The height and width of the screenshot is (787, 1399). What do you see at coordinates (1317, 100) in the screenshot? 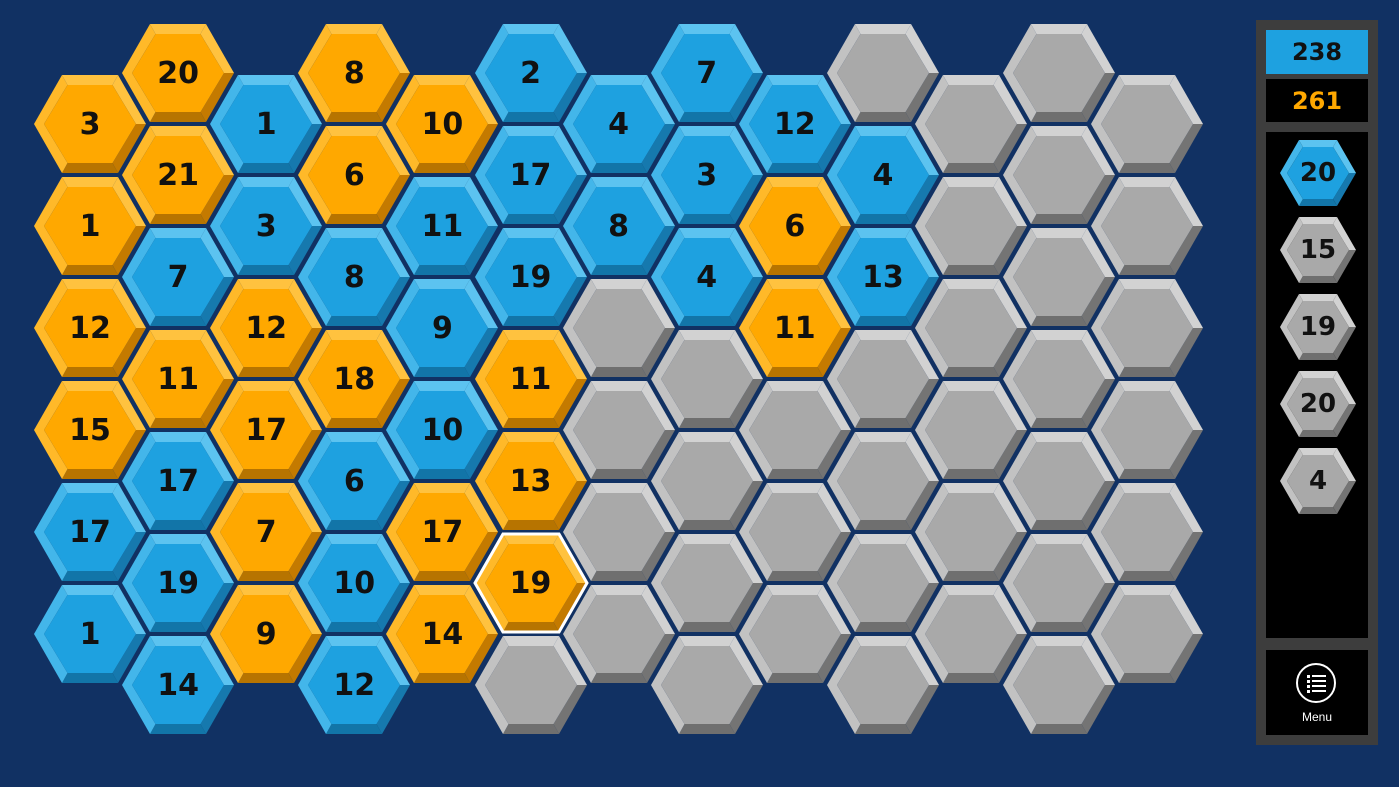
I see `orange-score: 261` at bounding box center [1317, 100].